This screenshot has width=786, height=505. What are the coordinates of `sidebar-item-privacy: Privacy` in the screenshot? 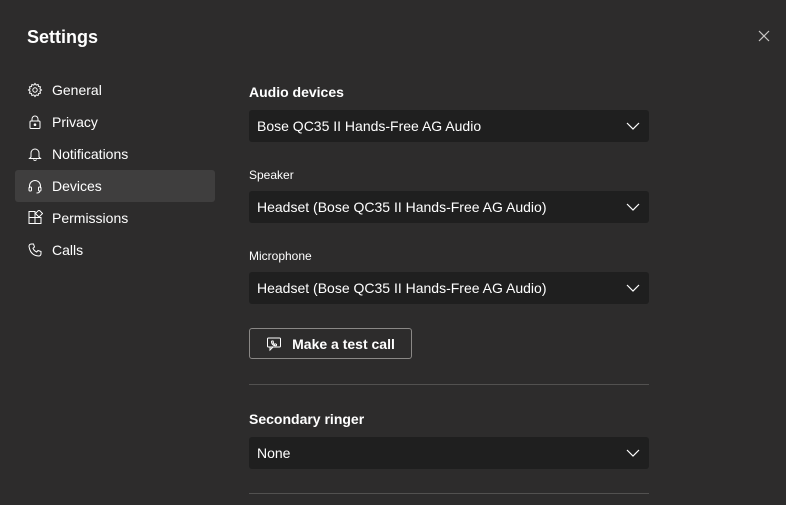 It's located at (115, 122).